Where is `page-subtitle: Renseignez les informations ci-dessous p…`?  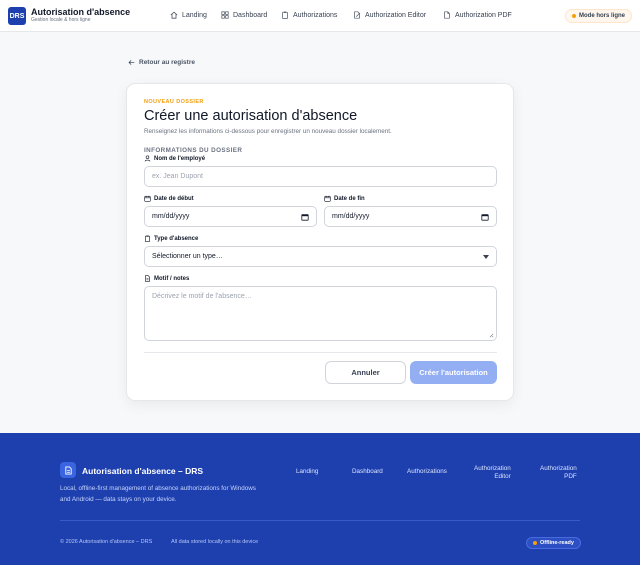
page-subtitle: Renseignez les informations ci-dessous p… is located at coordinates (268, 131).